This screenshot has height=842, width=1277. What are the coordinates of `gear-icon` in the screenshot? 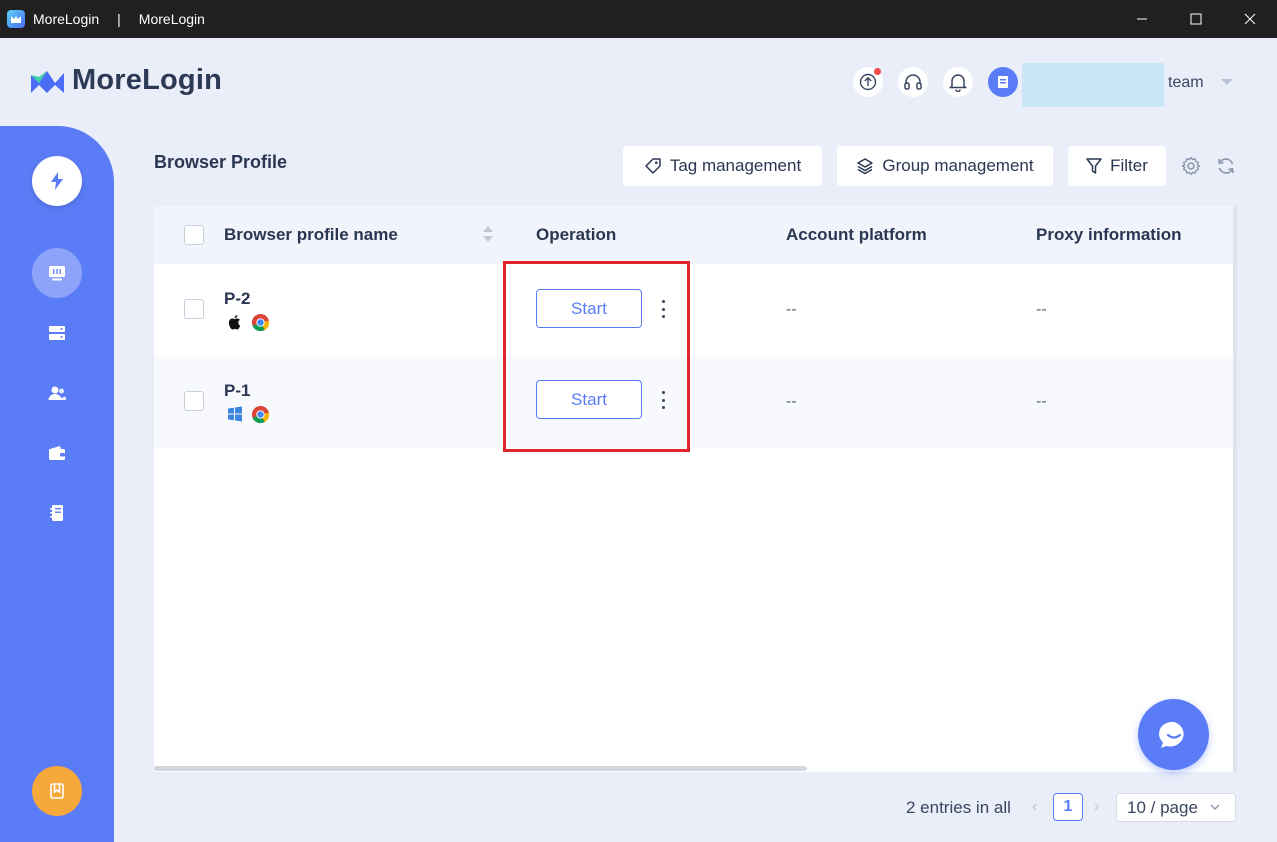 It's located at (1191, 166).